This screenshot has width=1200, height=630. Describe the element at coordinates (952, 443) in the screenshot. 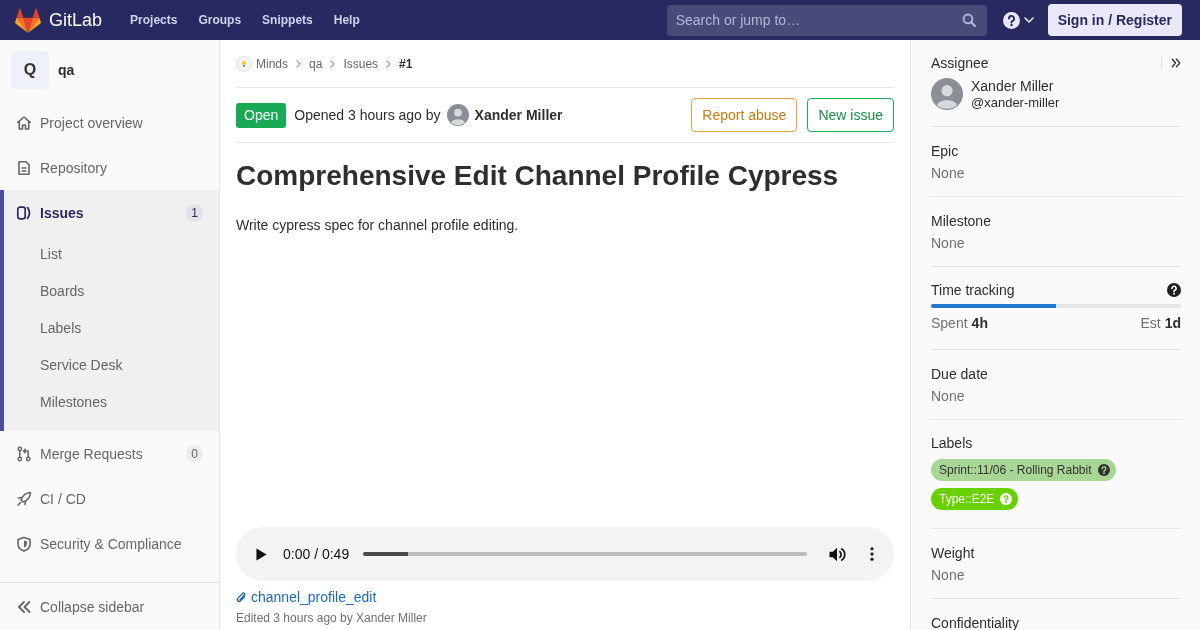

I see `sidebar-heading: Labels` at that location.